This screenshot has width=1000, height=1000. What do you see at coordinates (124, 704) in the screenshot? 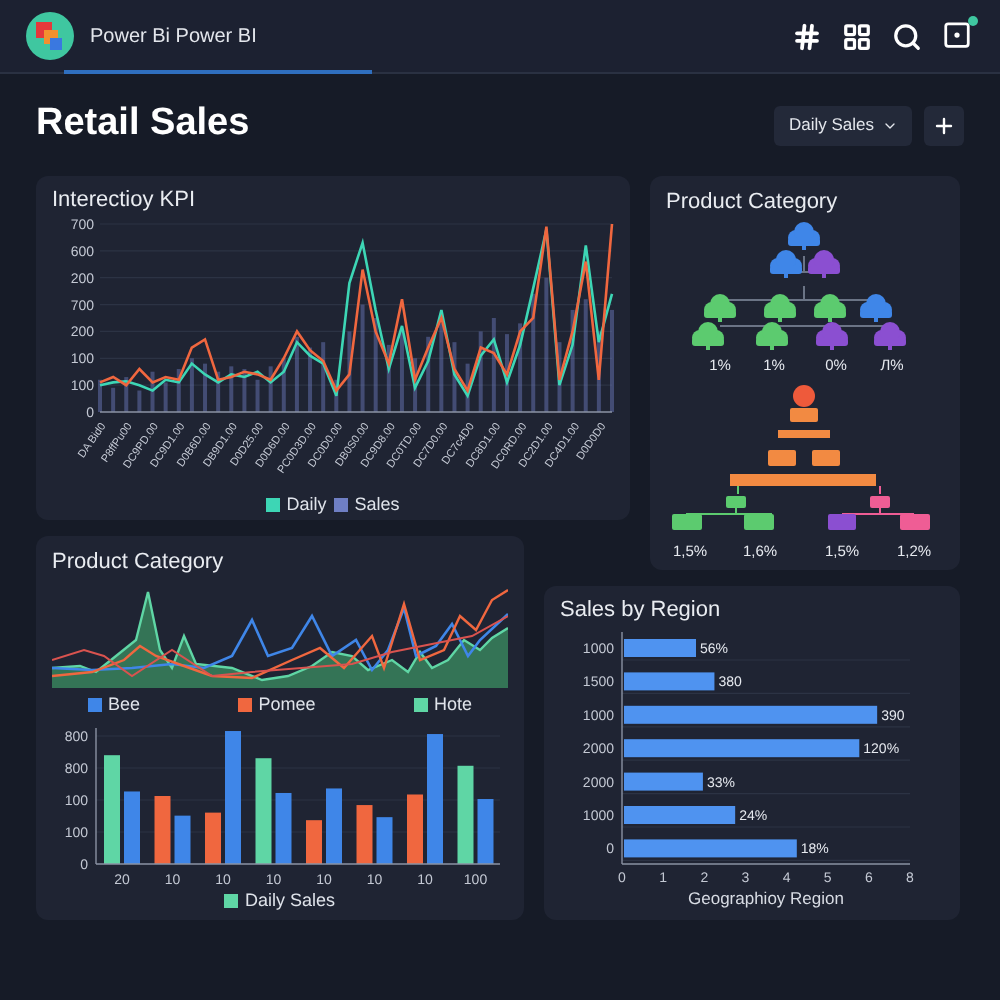
I see `legend-label: Bee` at bounding box center [124, 704].